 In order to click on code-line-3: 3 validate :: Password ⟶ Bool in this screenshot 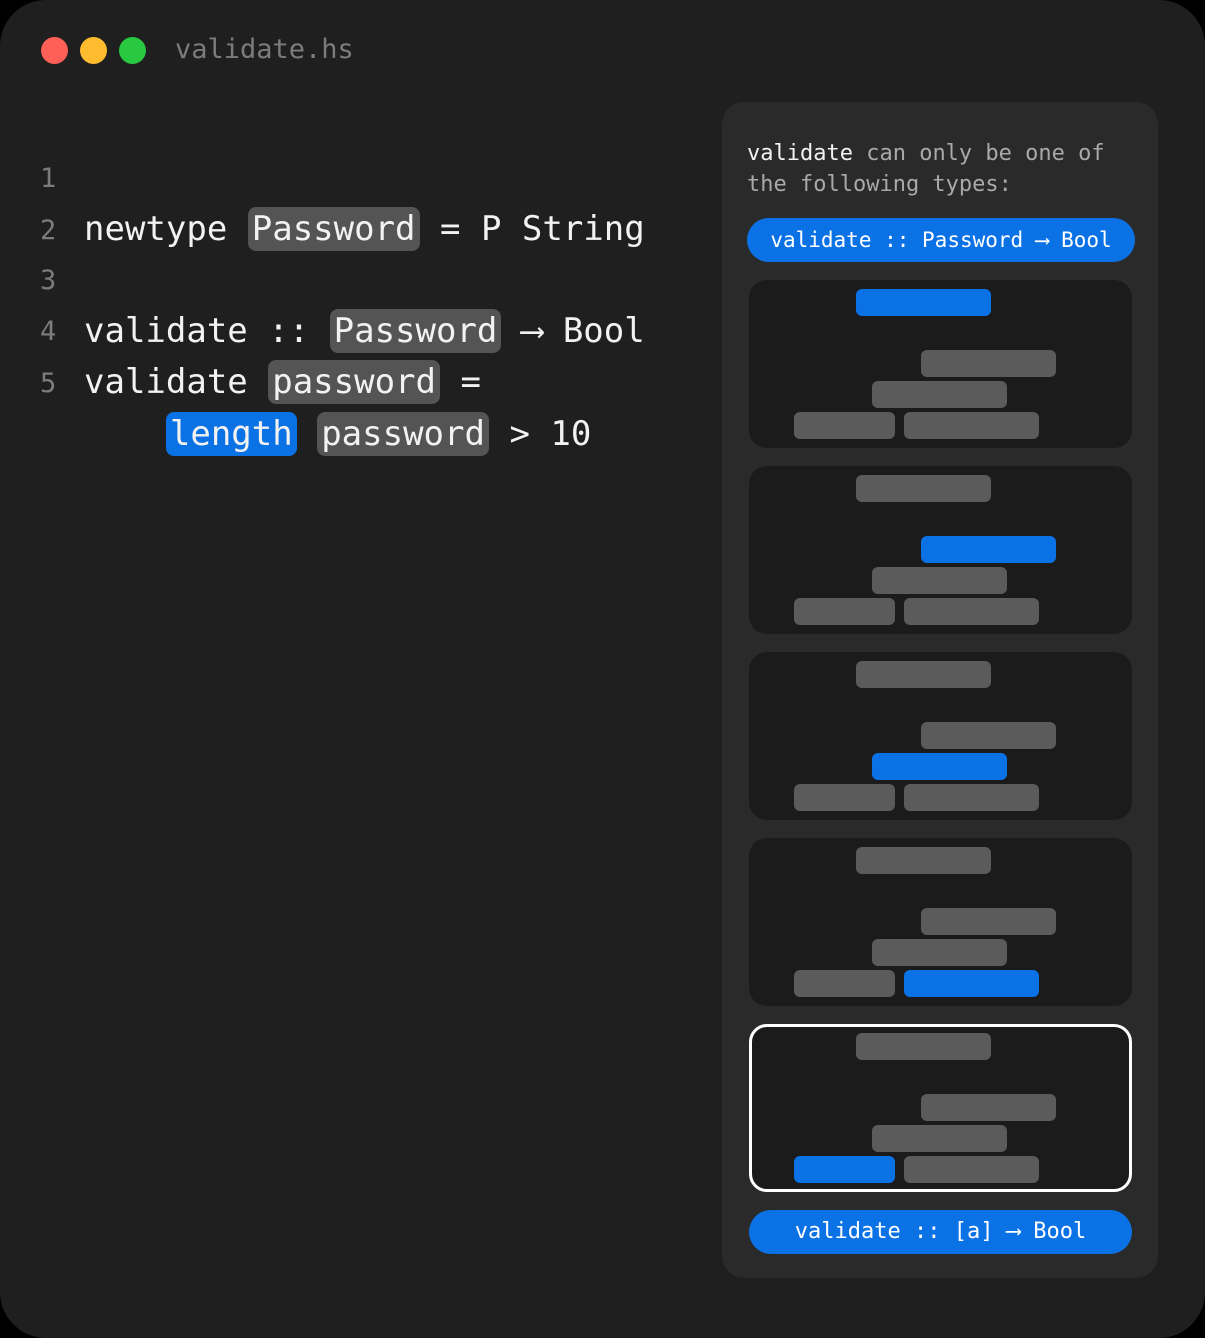, I will do `click(322, 278)`.